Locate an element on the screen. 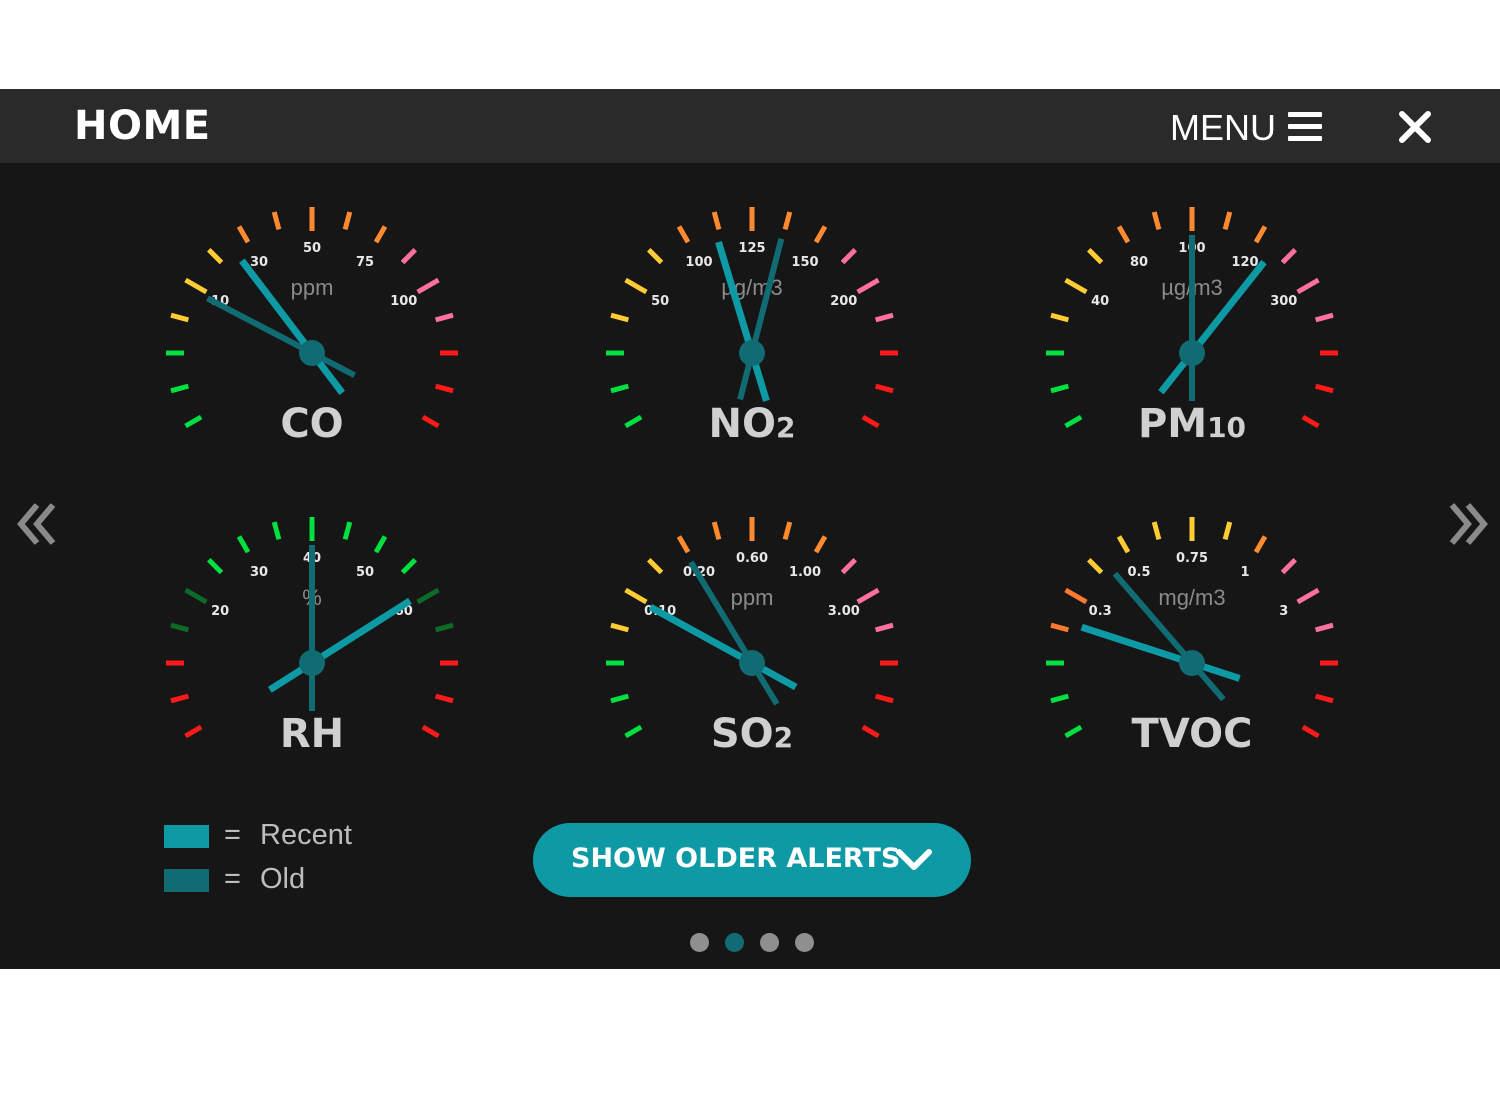 This screenshot has width=1500, height=1097. menu-button-label: MENU is located at coordinates (1223, 128).